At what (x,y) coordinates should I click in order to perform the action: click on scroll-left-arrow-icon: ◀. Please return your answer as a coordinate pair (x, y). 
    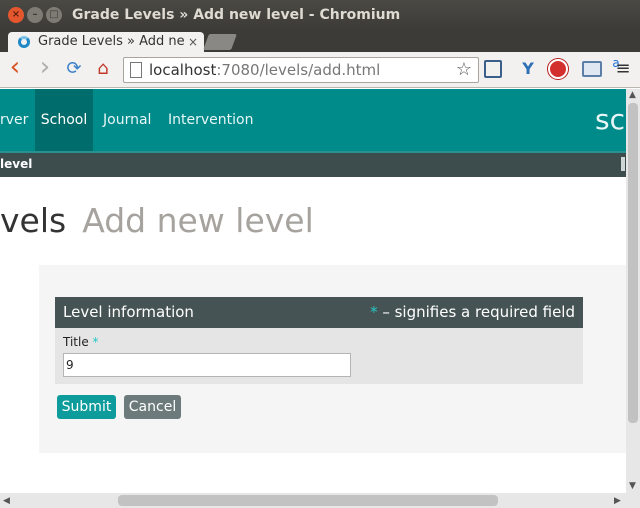
    Looking at the image, I should click on (6, 501).